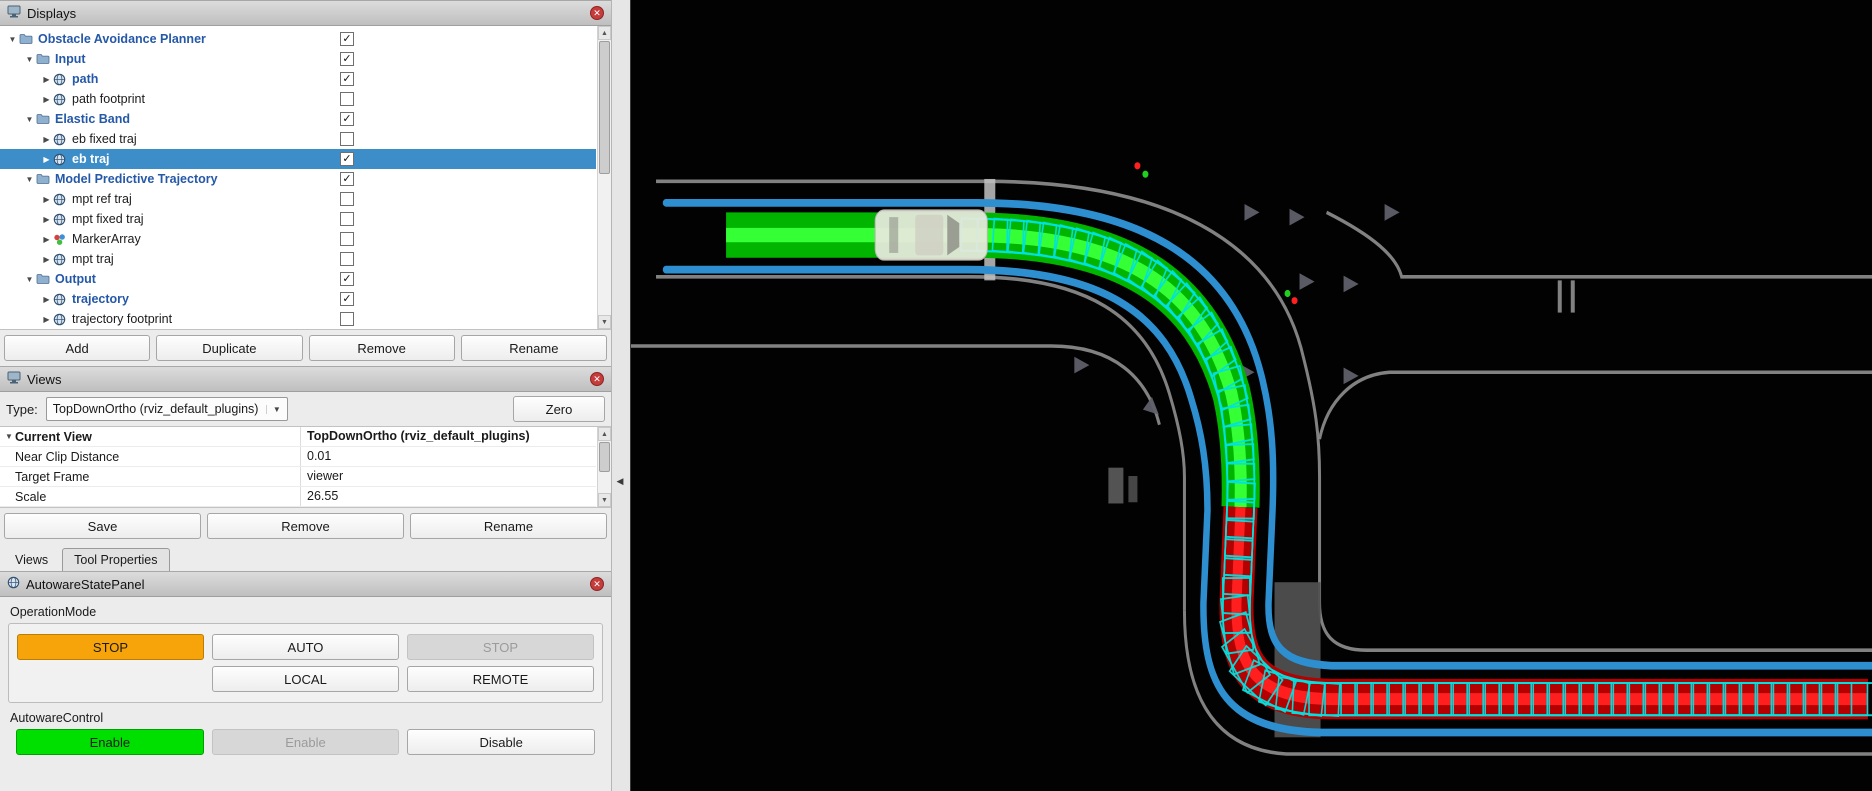 The width and height of the screenshot is (1872, 791). What do you see at coordinates (305, 742) in the screenshot?
I see `control-enable-disabled-button: Enable` at bounding box center [305, 742].